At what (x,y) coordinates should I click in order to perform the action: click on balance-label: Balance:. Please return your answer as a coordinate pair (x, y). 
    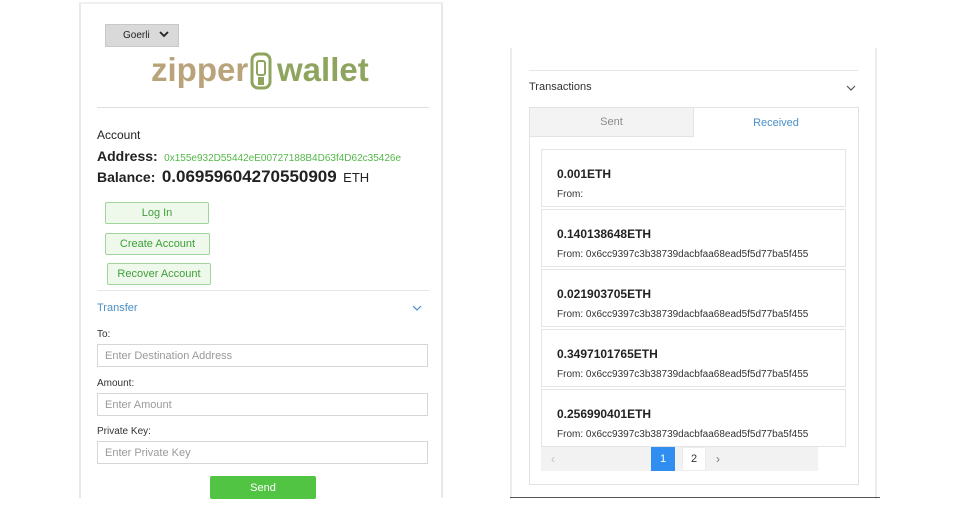
    Looking at the image, I should click on (126, 177).